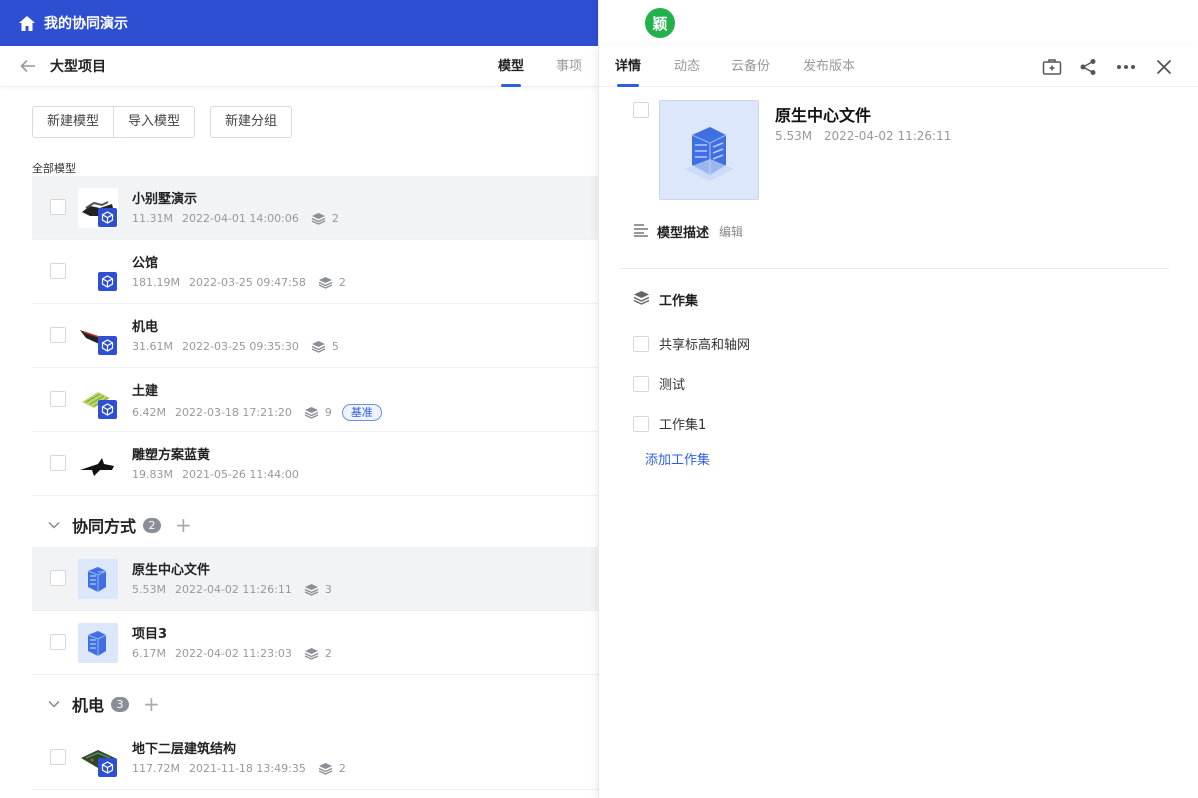 This screenshot has height=798, width=1198. What do you see at coordinates (641, 232) in the screenshot?
I see `align-left-icon` at bounding box center [641, 232].